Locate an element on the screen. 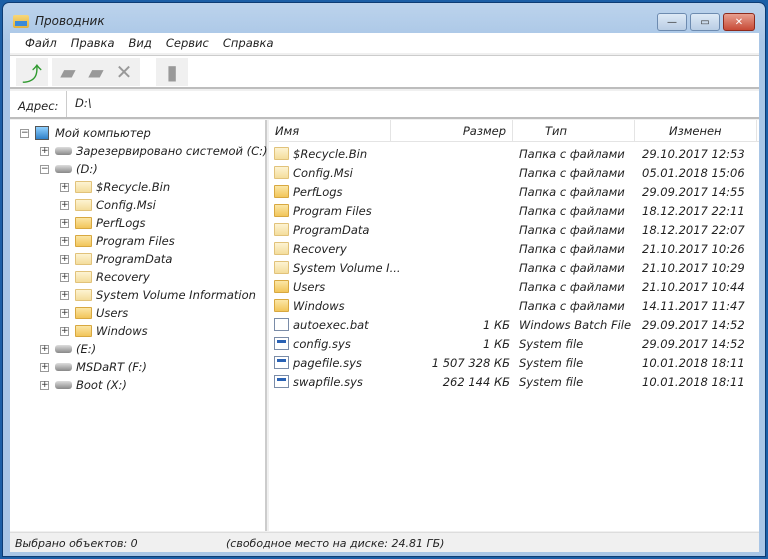 The image size is (768, 559). tree-node: + (E:) is located at coordinates (68, 349).